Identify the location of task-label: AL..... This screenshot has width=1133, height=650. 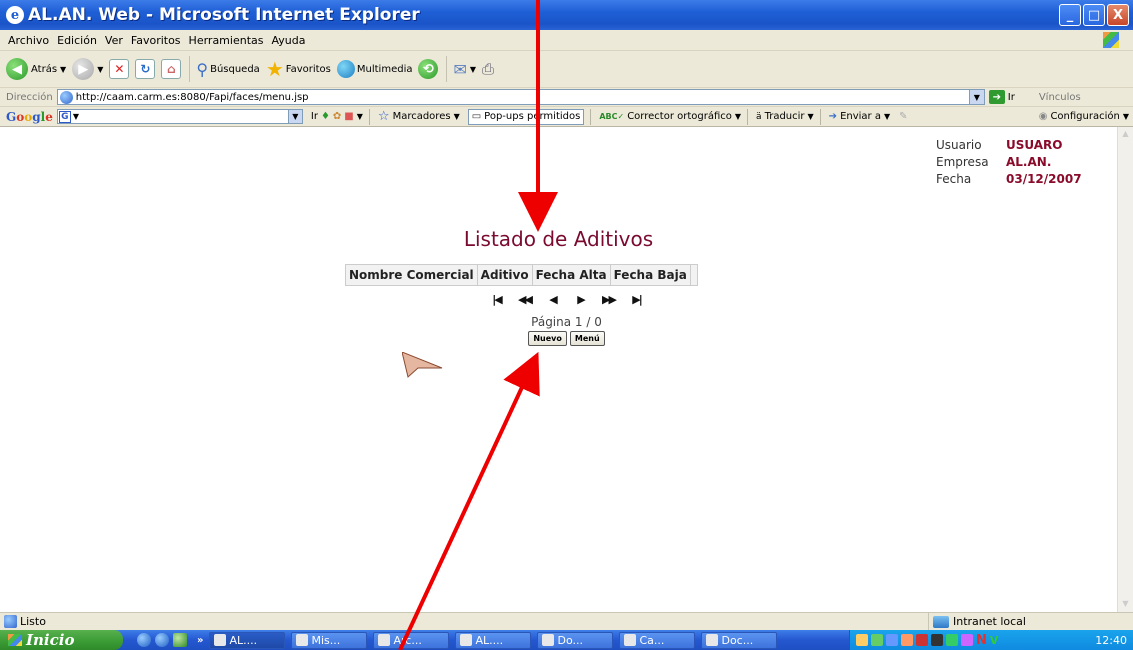
(489, 640).